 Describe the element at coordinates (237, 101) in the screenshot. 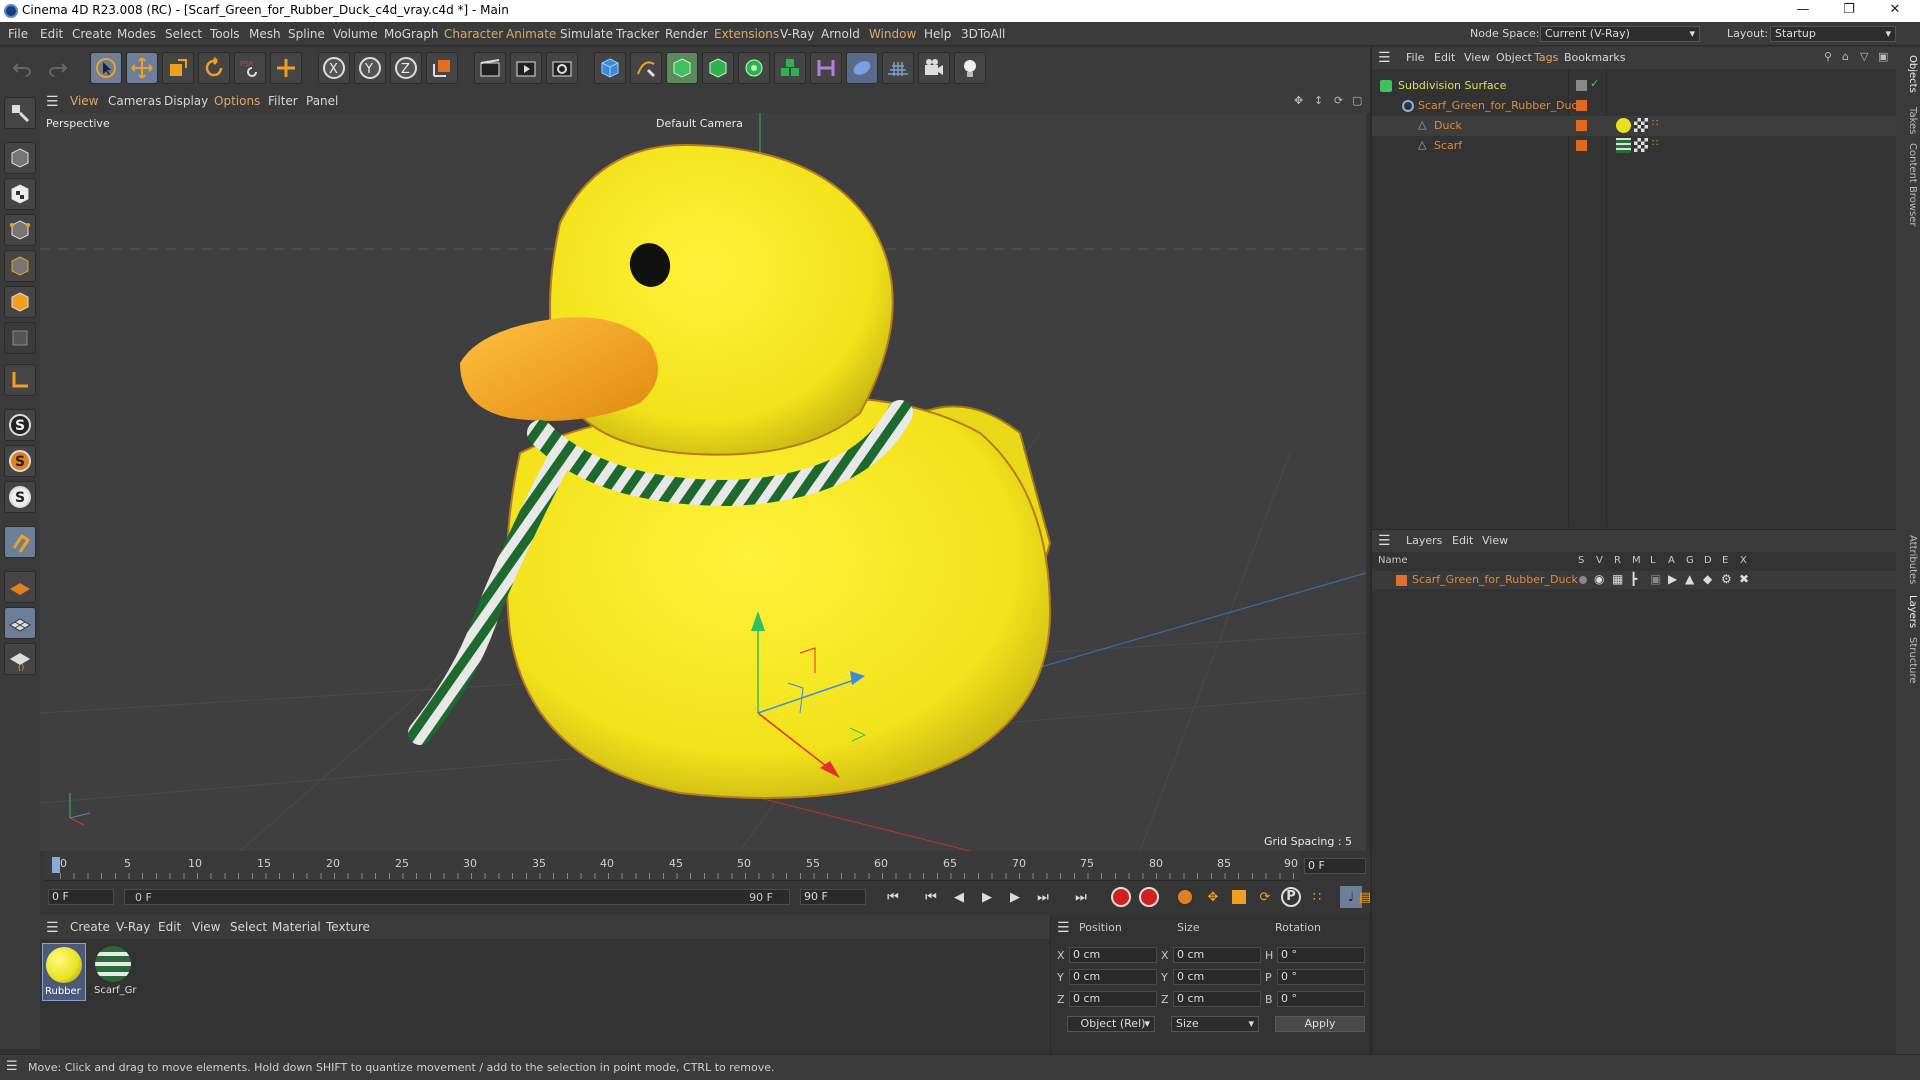

I see `viewport-menu-options: Options` at that location.